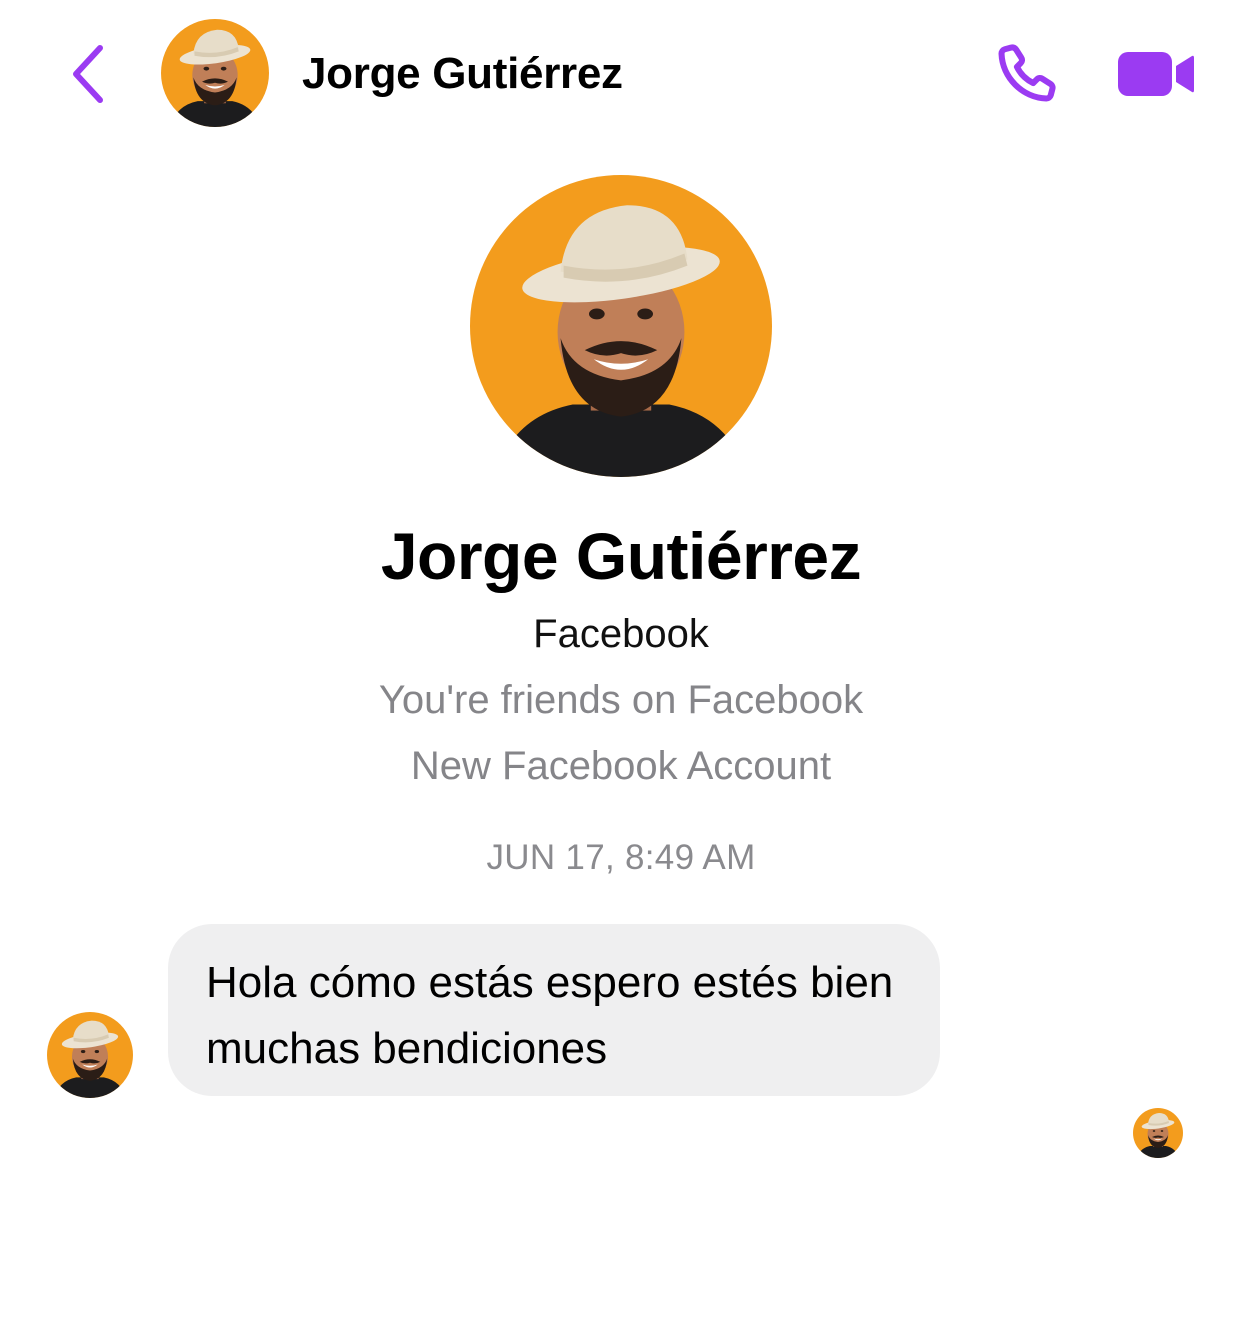 The width and height of the screenshot is (1242, 1330). I want to click on back-button, so click(88, 74).